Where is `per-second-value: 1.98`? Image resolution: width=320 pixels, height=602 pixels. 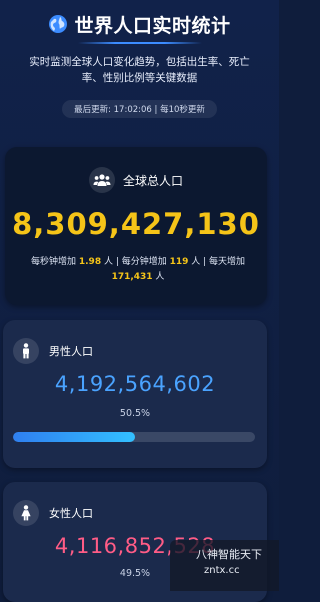
per-second-value: 1.98 is located at coordinates (90, 262).